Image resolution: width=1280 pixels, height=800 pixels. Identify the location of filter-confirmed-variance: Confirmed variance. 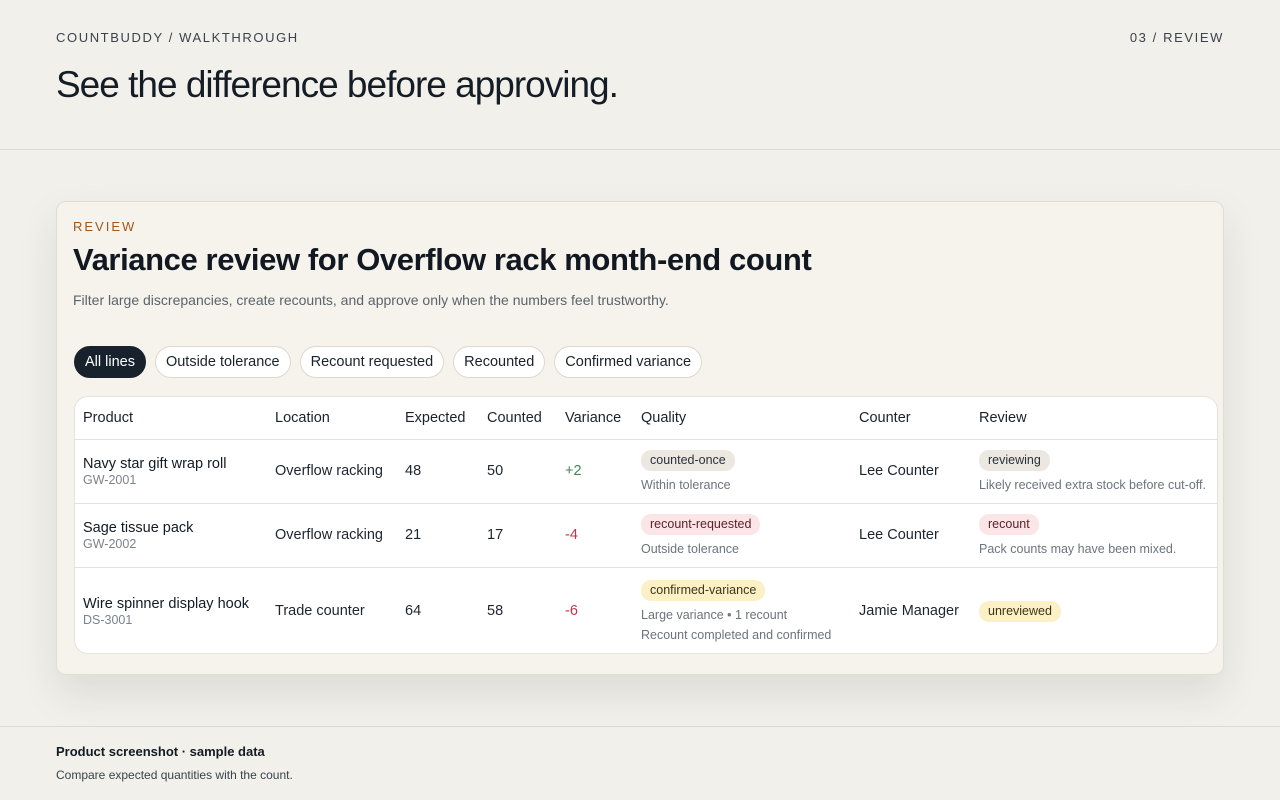
(628, 362).